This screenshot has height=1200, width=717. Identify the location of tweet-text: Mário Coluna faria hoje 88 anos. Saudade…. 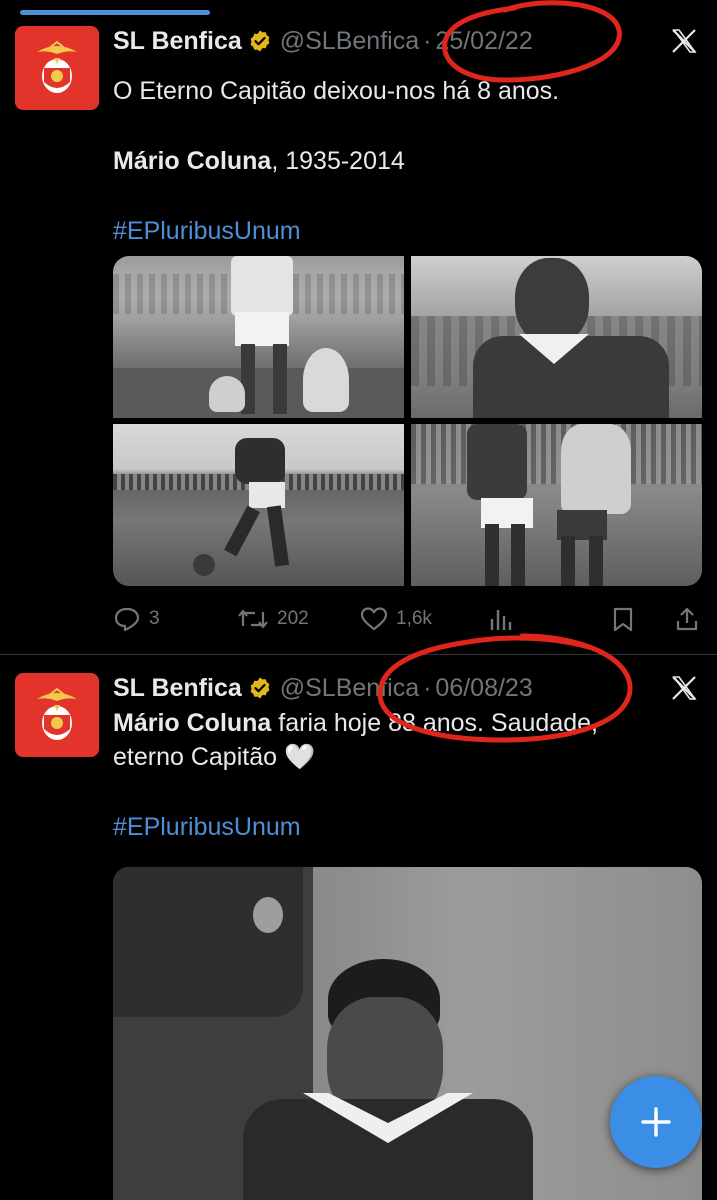
(408, 775).